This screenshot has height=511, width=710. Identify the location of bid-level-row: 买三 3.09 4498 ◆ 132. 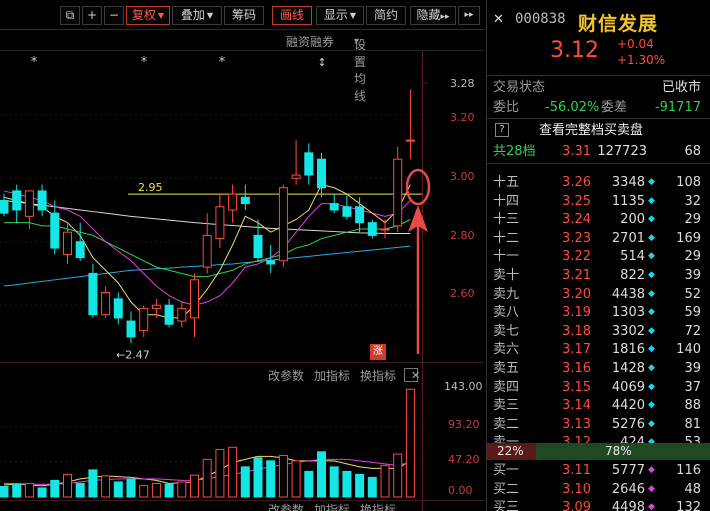
(598, 504).